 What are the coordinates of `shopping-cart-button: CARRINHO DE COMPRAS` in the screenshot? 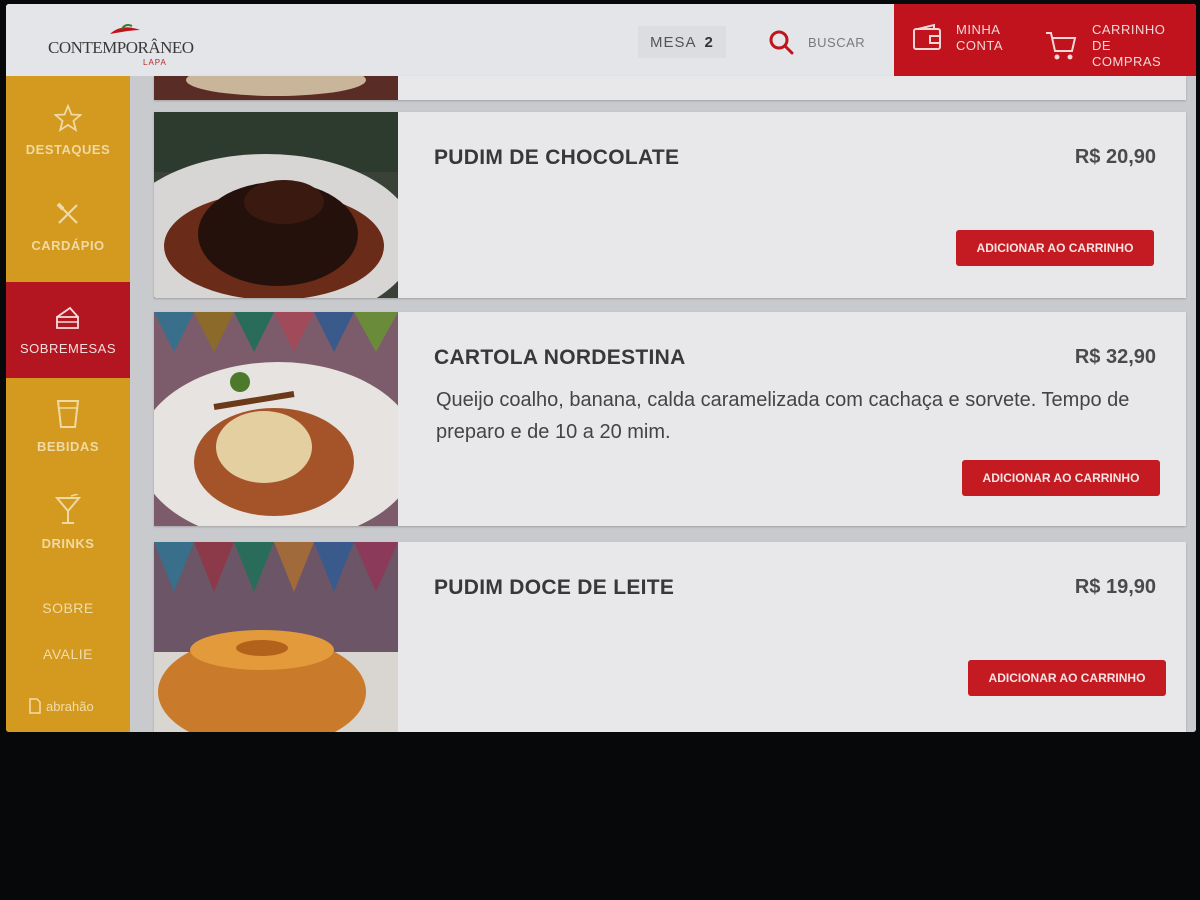 It's located at (1114, 46).